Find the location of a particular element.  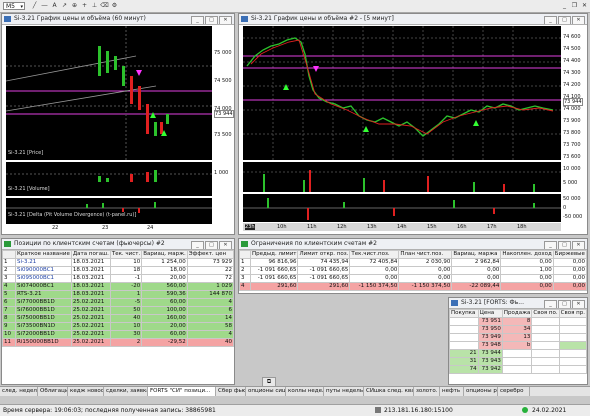

y-tick: 73 500 is located at coordinates (223, 135).